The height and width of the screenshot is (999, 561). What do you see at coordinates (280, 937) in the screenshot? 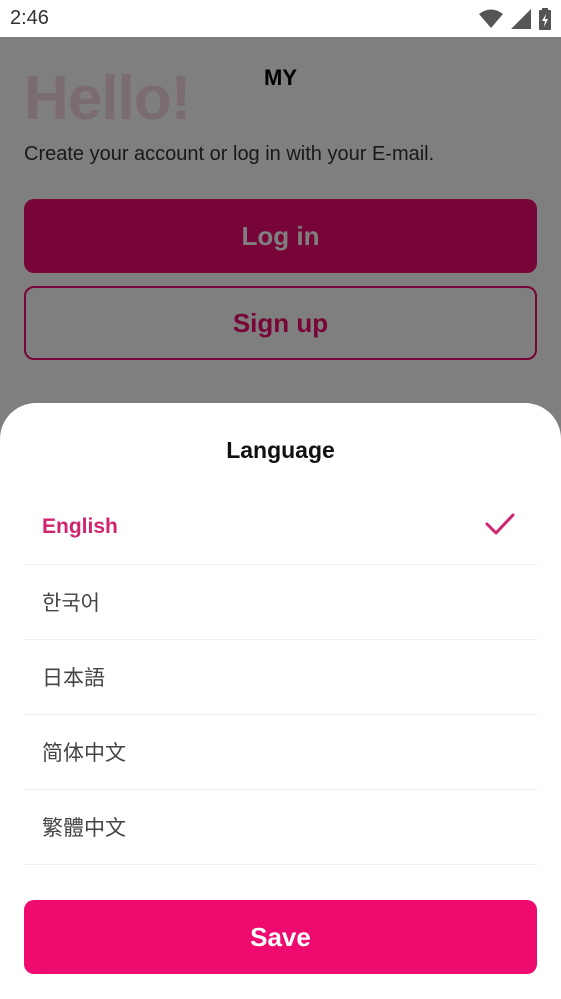
I see `save-button: Save` at bounding box center [280, 937].